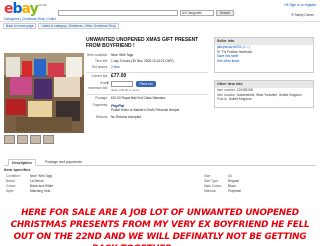 Image resolution: width=320 pixels, height=246 pixels. I want to click on logo-domain: .co.uk, so click(42, 5).